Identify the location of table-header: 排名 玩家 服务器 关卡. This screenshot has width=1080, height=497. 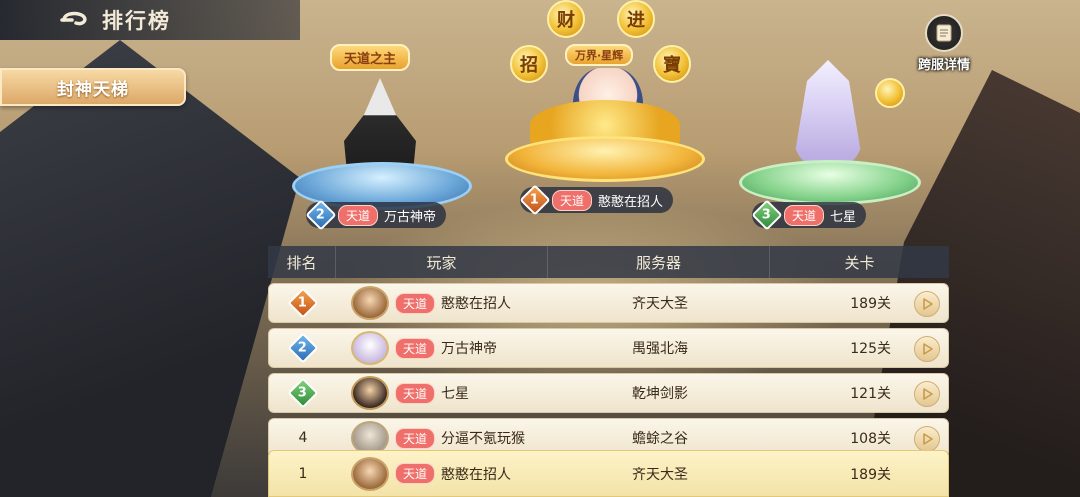
(608, 262).